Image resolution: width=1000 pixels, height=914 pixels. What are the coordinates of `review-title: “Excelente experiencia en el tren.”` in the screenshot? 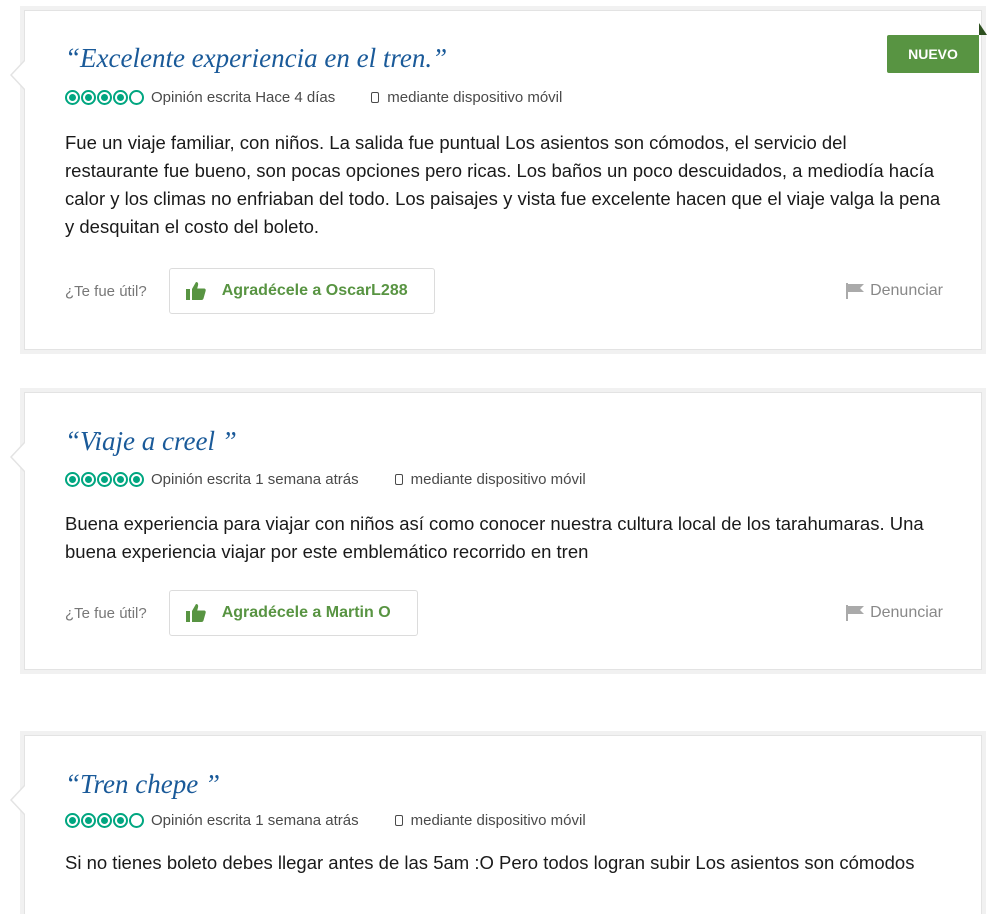 It's located at (256, 58).